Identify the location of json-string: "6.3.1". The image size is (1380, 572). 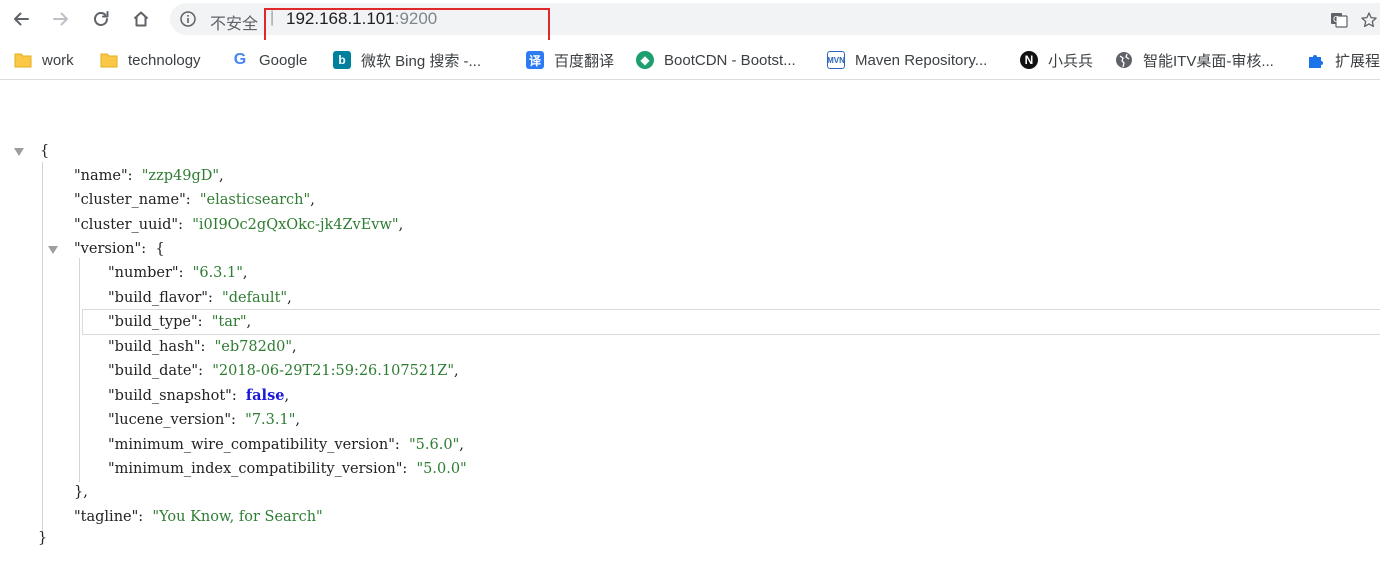
(217, 273).